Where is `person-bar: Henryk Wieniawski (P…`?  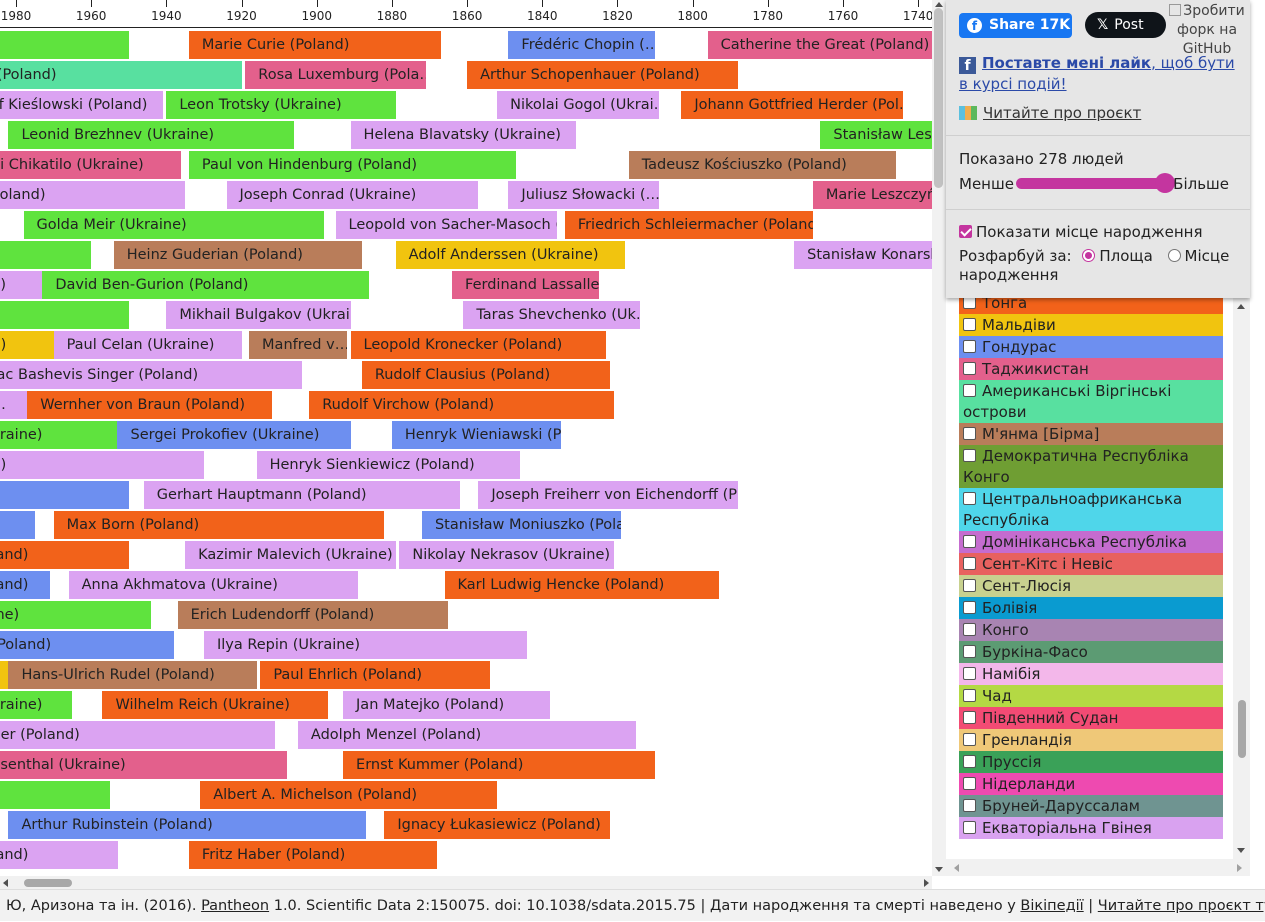 person-bar: Henryk Wieniawski (P… is located at coordinates (476, 435).